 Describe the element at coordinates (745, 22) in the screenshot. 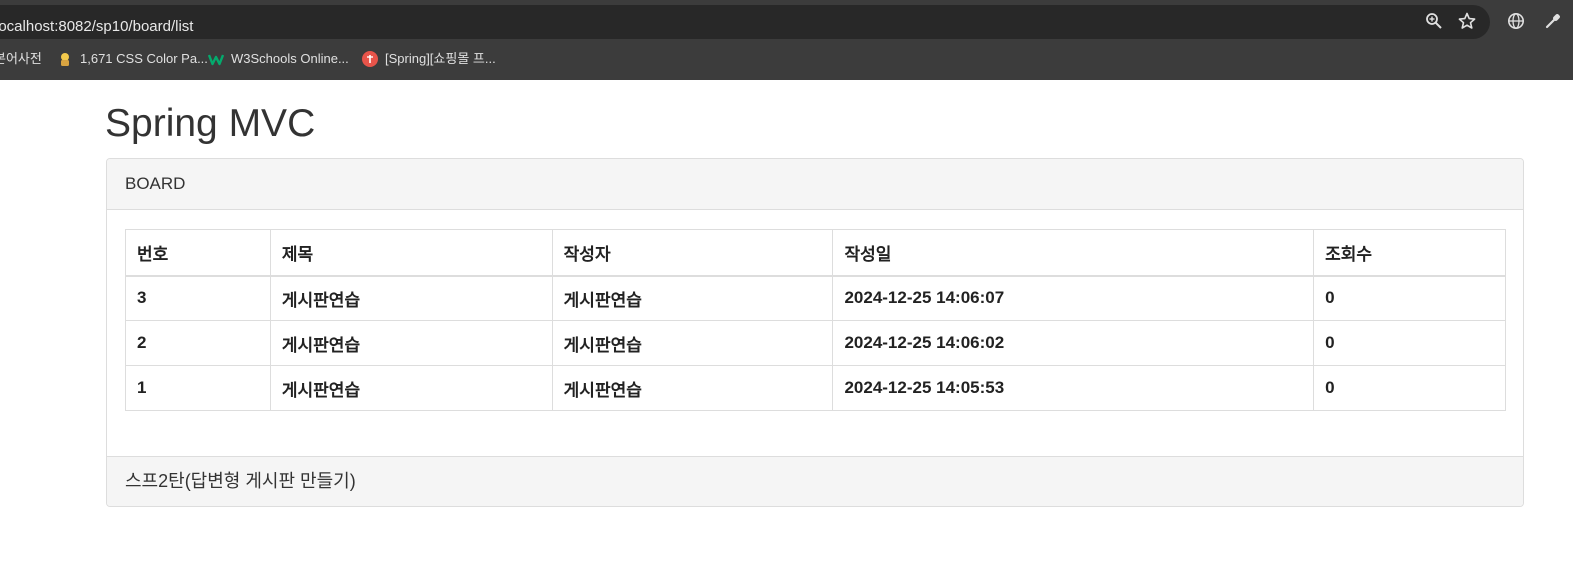

I see `address-bar: localhost:8082/sp10/board/list` at that location.